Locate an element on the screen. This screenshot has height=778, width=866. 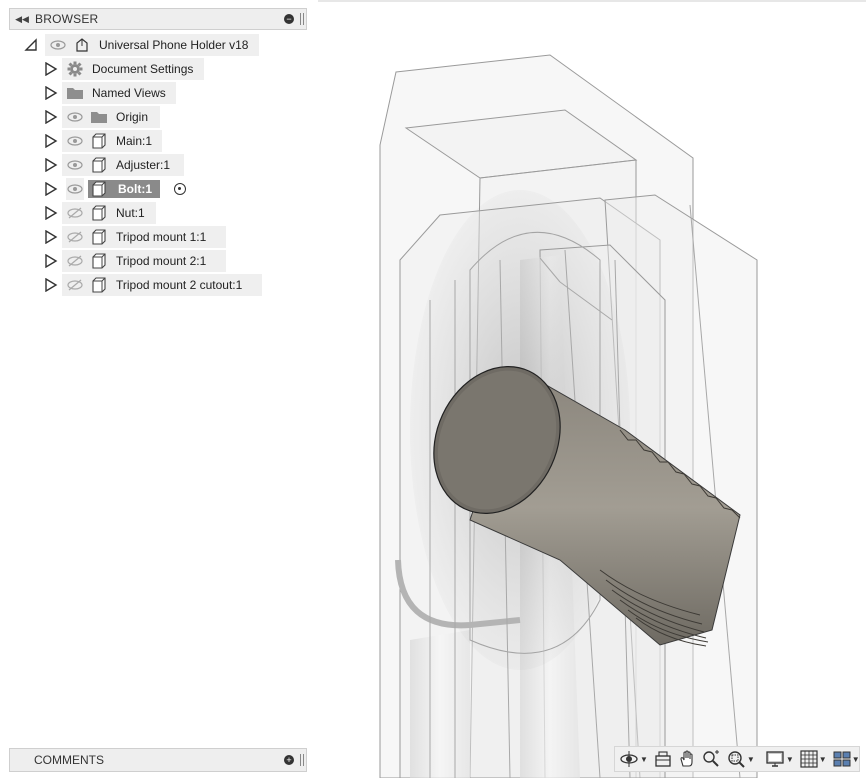
tree-item-document-settings: Document Settings is located at coordinates (133, 69).